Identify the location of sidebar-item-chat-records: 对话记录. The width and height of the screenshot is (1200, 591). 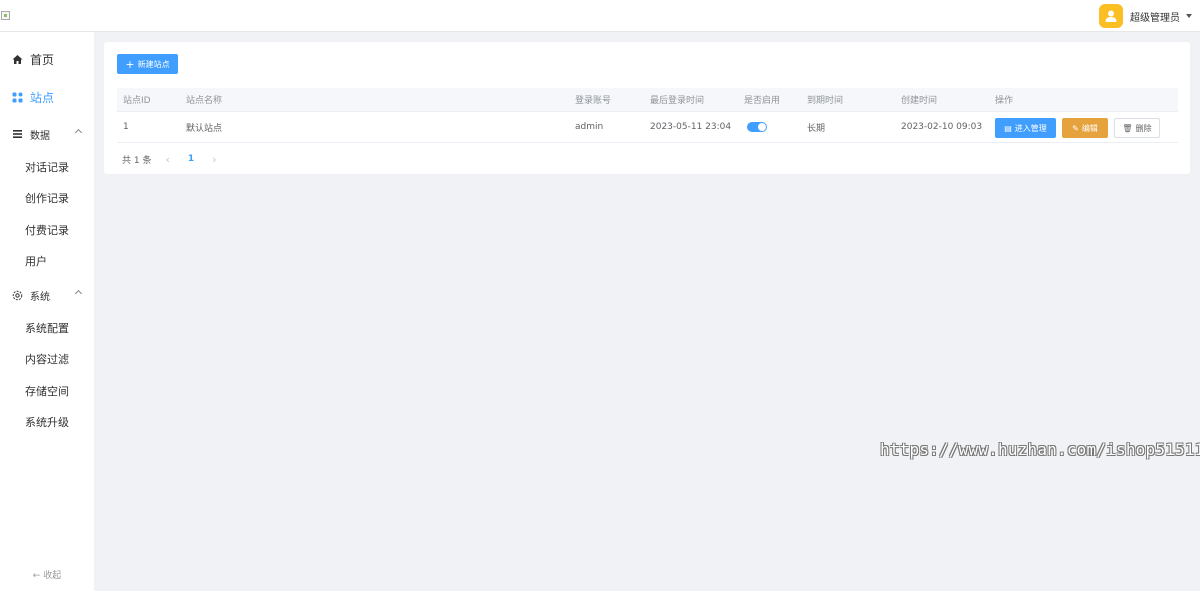
(47, 166).